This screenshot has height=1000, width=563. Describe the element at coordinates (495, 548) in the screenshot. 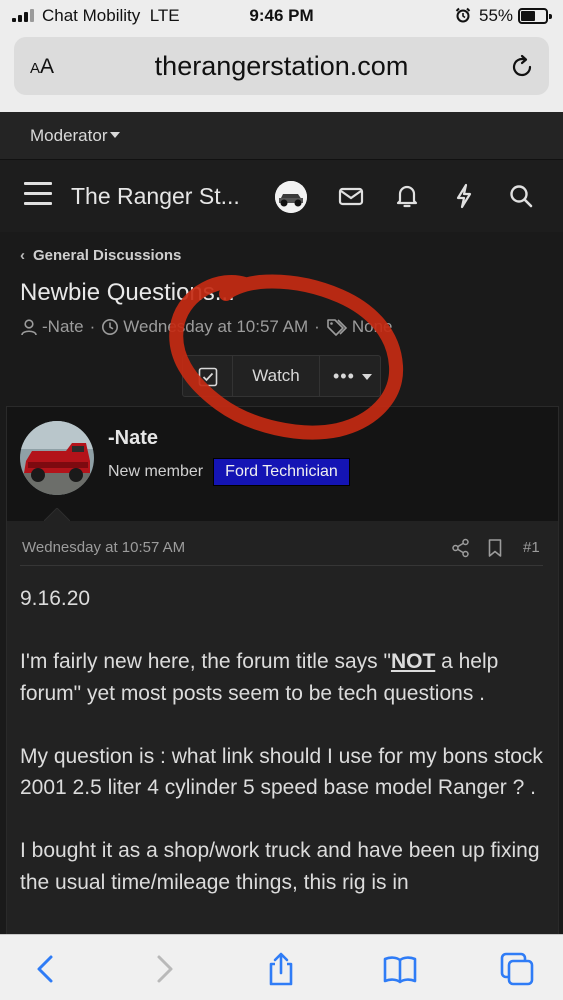

I see `bookmark-icon` at that location.